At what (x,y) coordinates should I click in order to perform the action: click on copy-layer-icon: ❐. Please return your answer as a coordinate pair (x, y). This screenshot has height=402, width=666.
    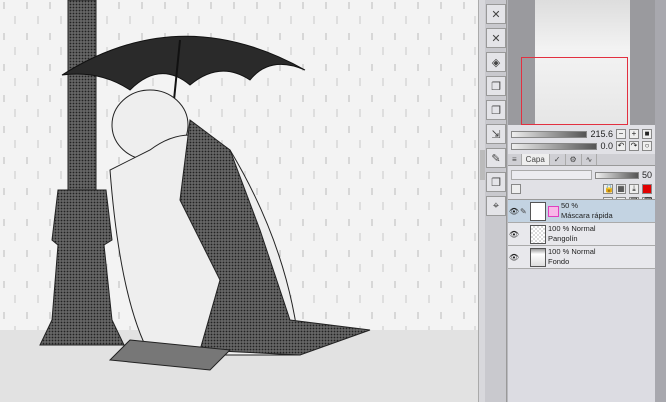
    Looking at the image, I should click on (496, 86).